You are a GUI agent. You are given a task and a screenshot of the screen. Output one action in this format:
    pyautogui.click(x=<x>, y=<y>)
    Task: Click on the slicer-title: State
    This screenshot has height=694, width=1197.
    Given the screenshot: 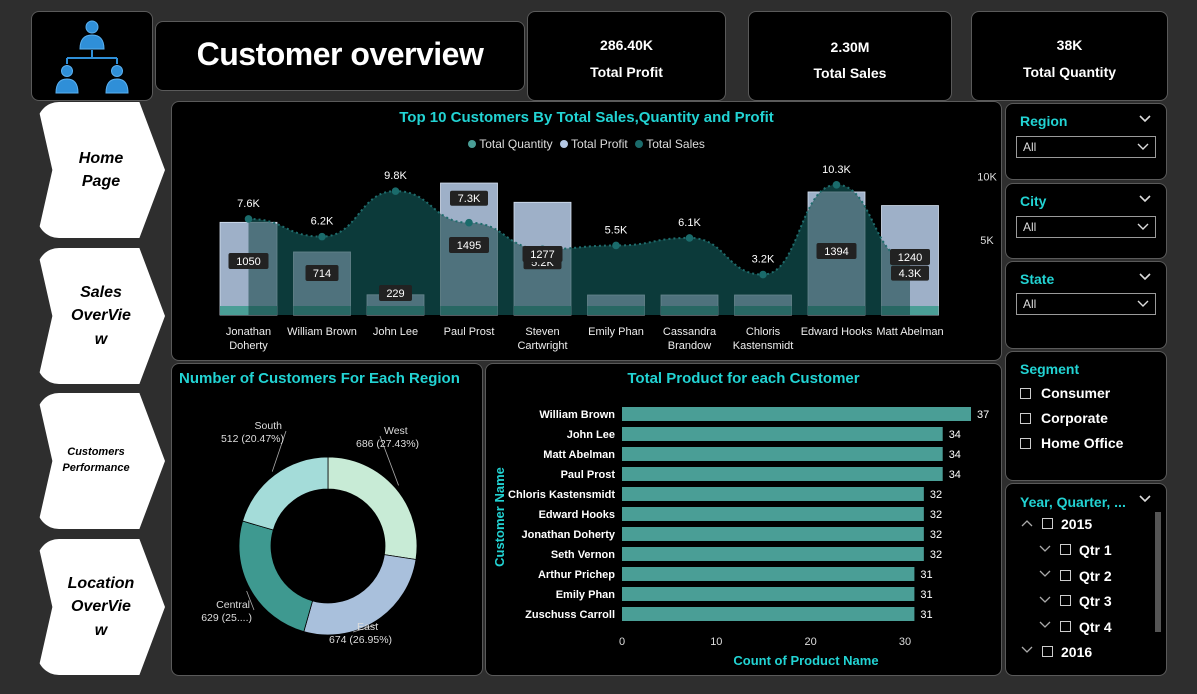 What is the action you would take?
    pyautogui.click(x=1037, y=279)
    